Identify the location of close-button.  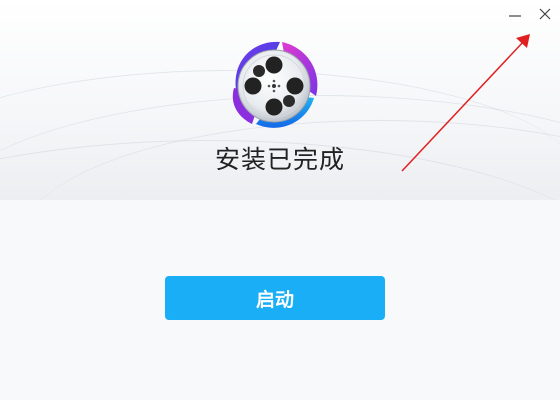
(545, 14).